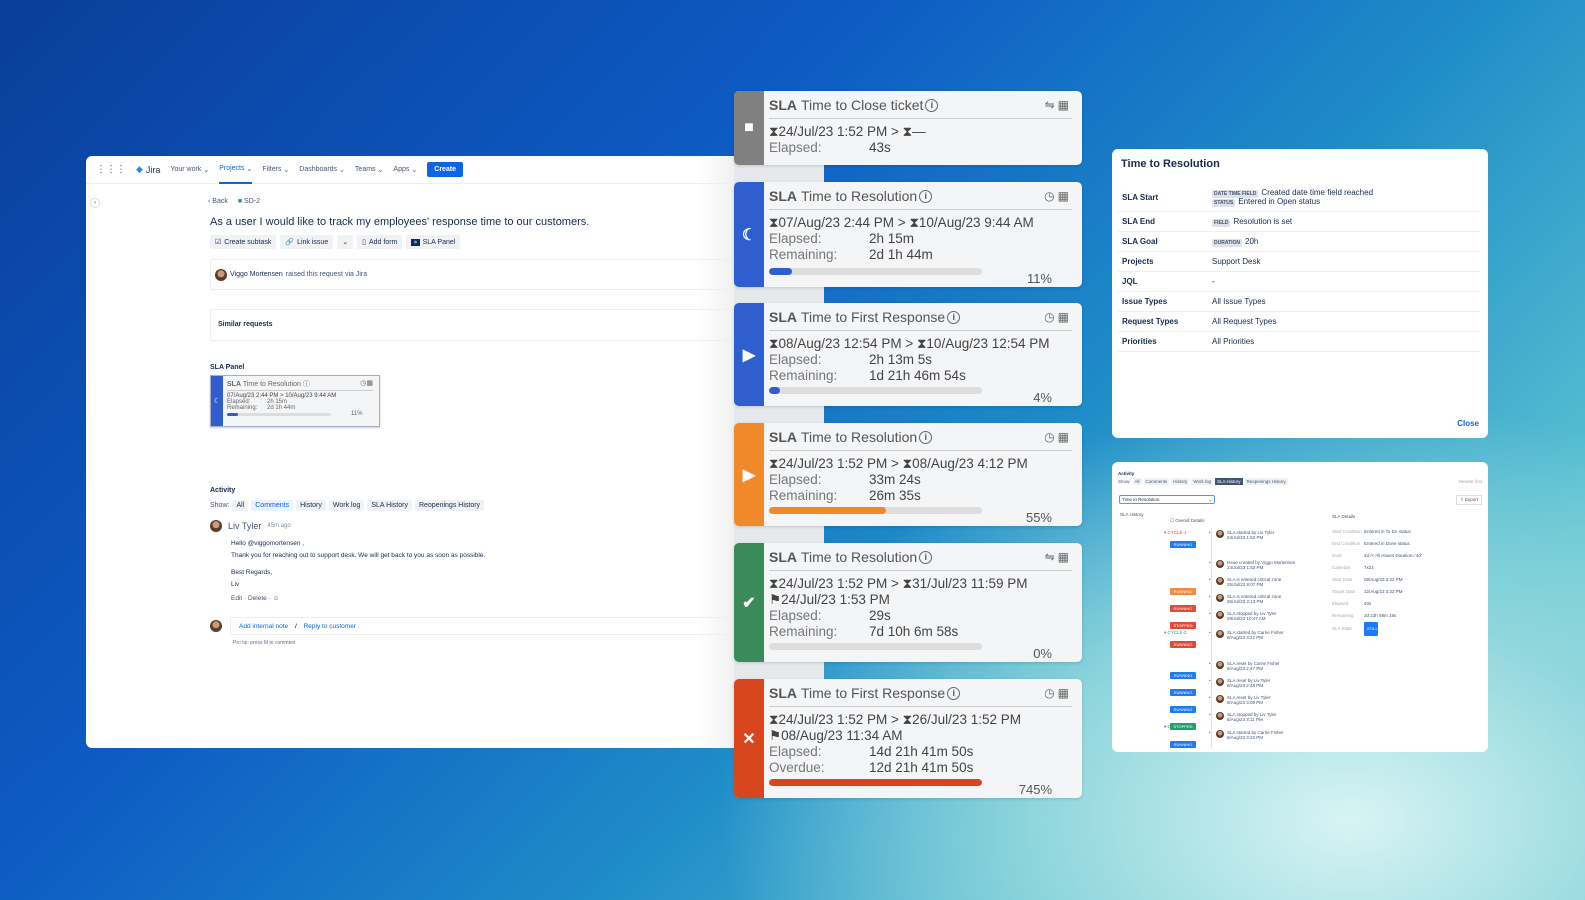 The height and width of the screenshot is (900, 1585). Describe the element at coordinates (1163, 301) in the screenshot. I see `row-label: Issue Types` at that location.